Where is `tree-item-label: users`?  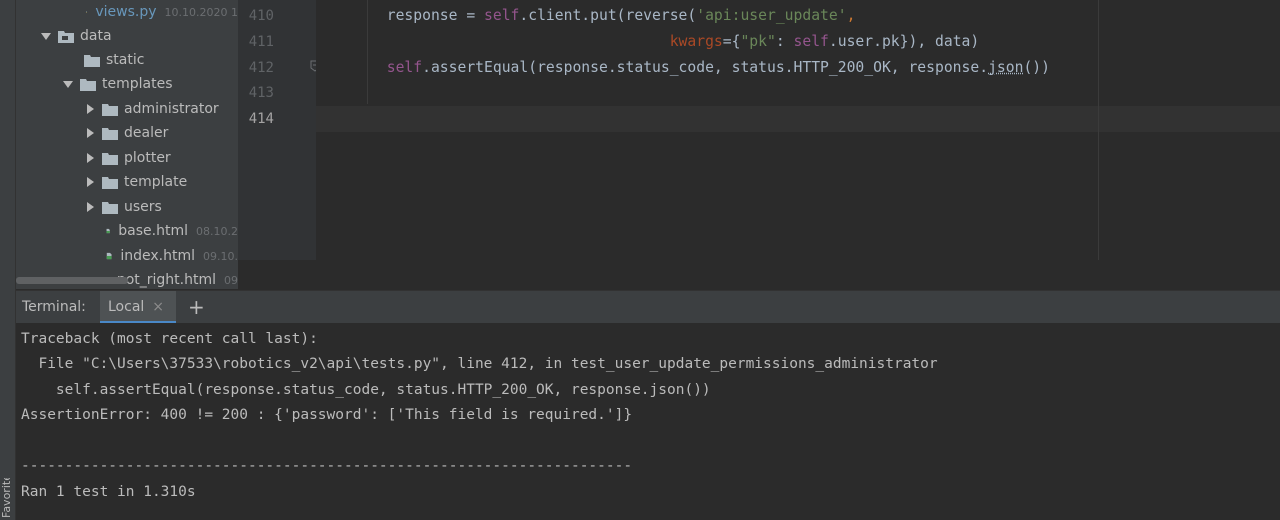 tree-item-label: users is located at coordinates (143, 207).